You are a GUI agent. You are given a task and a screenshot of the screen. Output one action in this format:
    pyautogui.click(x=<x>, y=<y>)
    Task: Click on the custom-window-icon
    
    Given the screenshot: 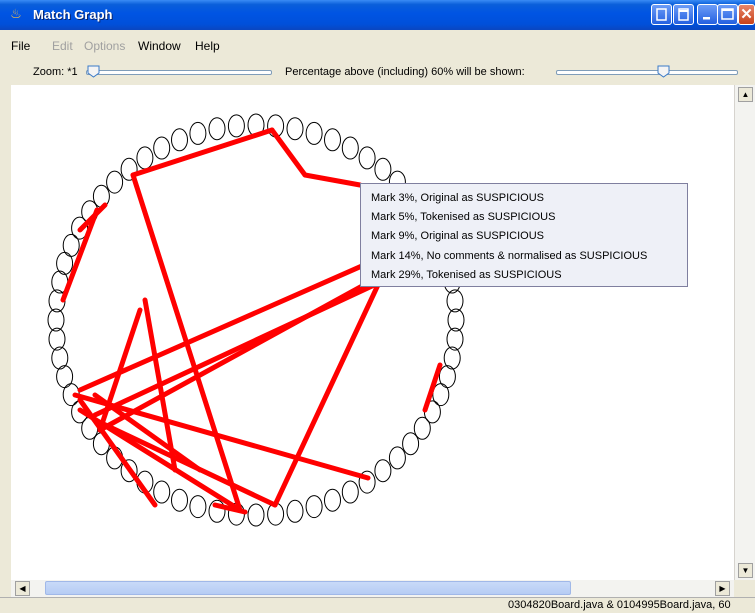 What is the action you would take?
    pyautogui.click(x=661, y=14)
    